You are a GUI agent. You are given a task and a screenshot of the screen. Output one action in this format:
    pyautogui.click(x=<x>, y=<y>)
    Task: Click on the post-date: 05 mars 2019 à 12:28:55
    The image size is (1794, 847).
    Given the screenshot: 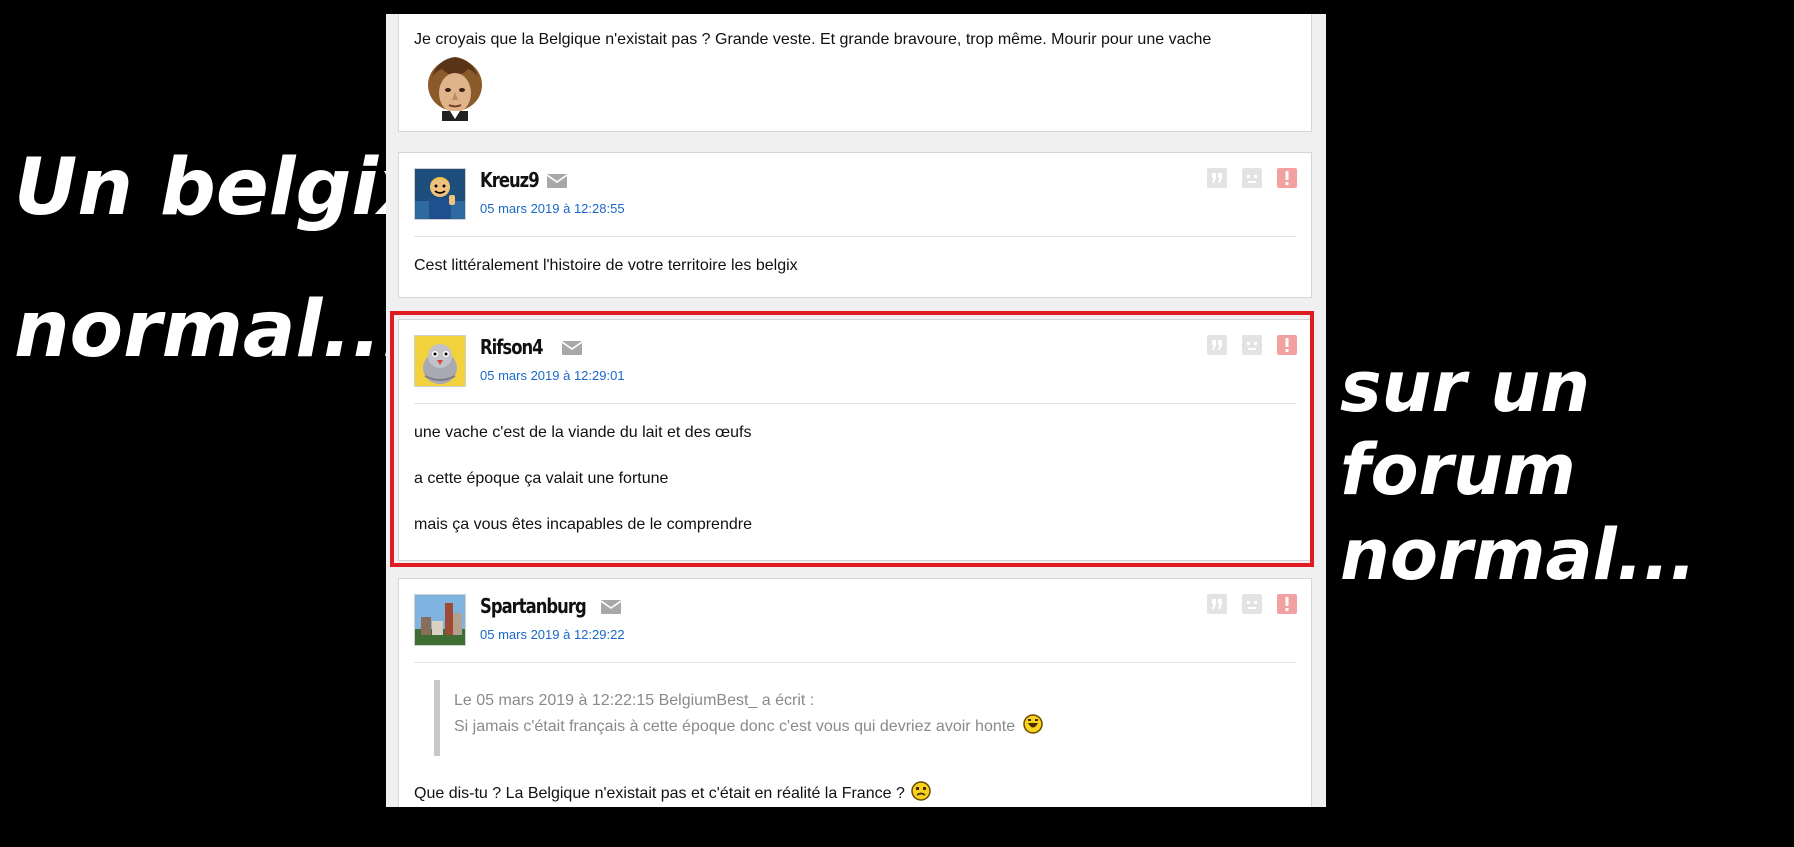 What is the action you would take?
    pyautogui.click(x=552, y=208)
    